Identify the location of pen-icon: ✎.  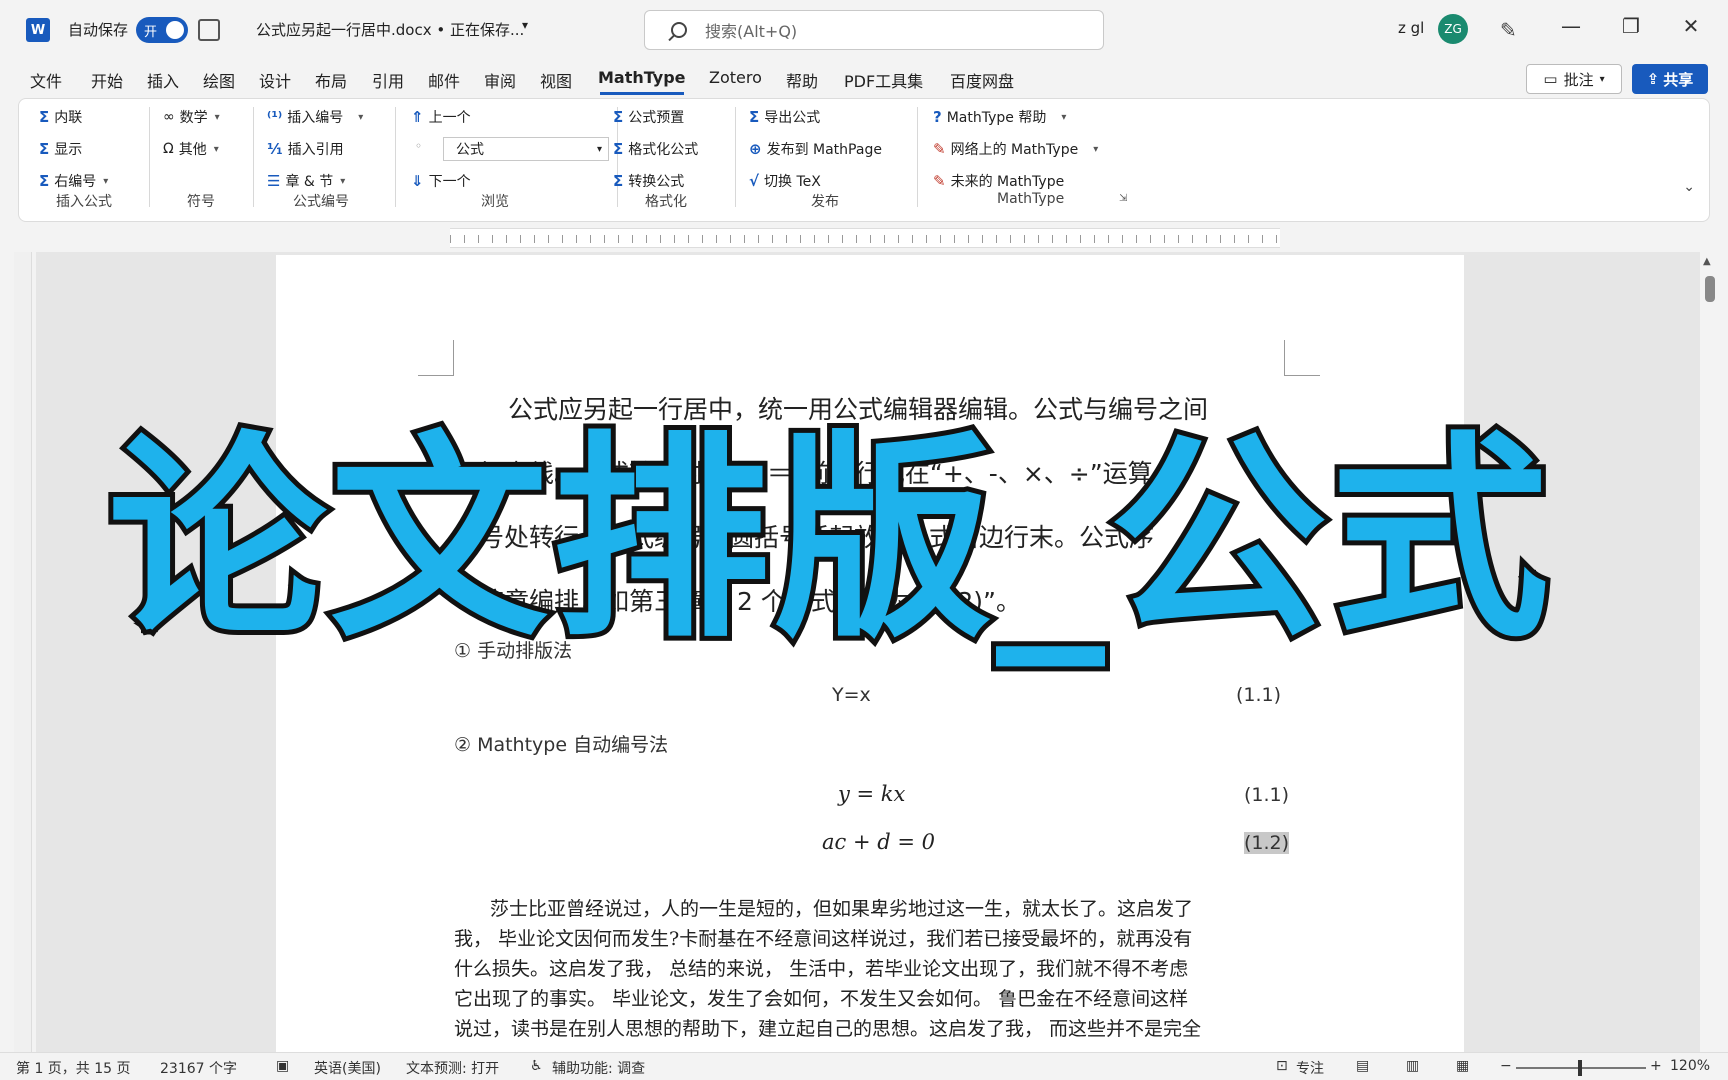
(1508, 30).